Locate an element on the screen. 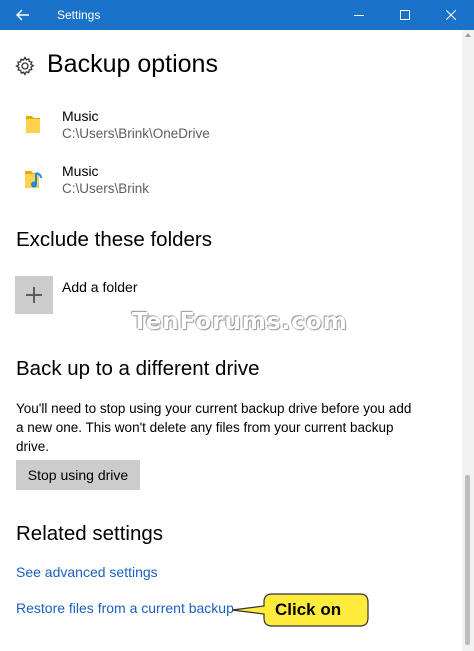 The width and height of the screenshot is (474, 651). callout-text: Click on is located at coordinates (308, 609).